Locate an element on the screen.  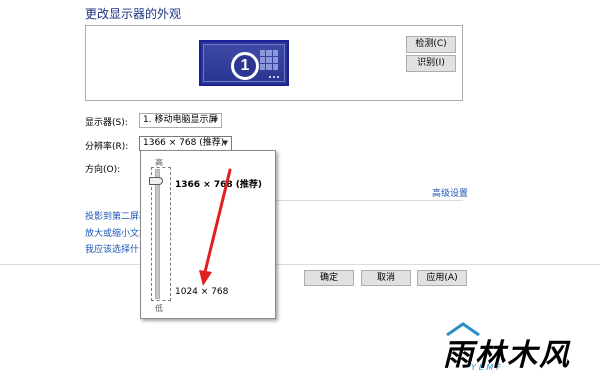
footer-divider is located at coordinates (300, 264).